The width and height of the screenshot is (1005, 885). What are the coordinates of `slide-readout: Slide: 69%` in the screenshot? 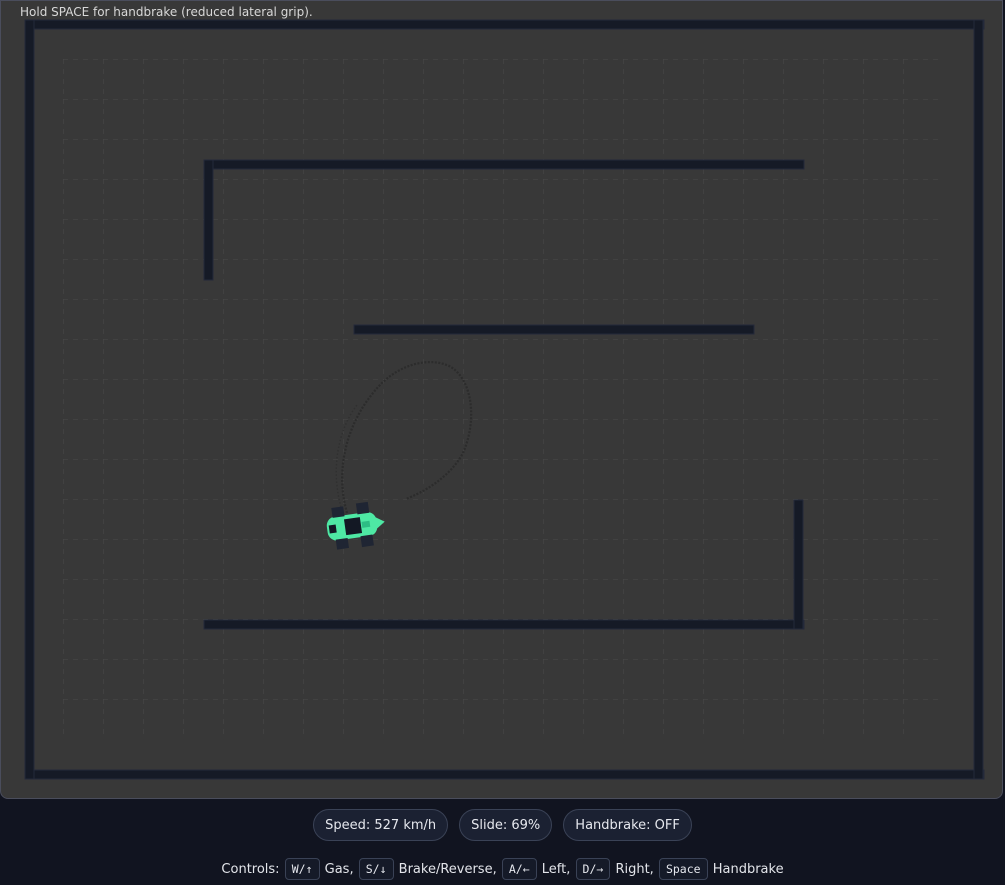 It's located at (506, 825).